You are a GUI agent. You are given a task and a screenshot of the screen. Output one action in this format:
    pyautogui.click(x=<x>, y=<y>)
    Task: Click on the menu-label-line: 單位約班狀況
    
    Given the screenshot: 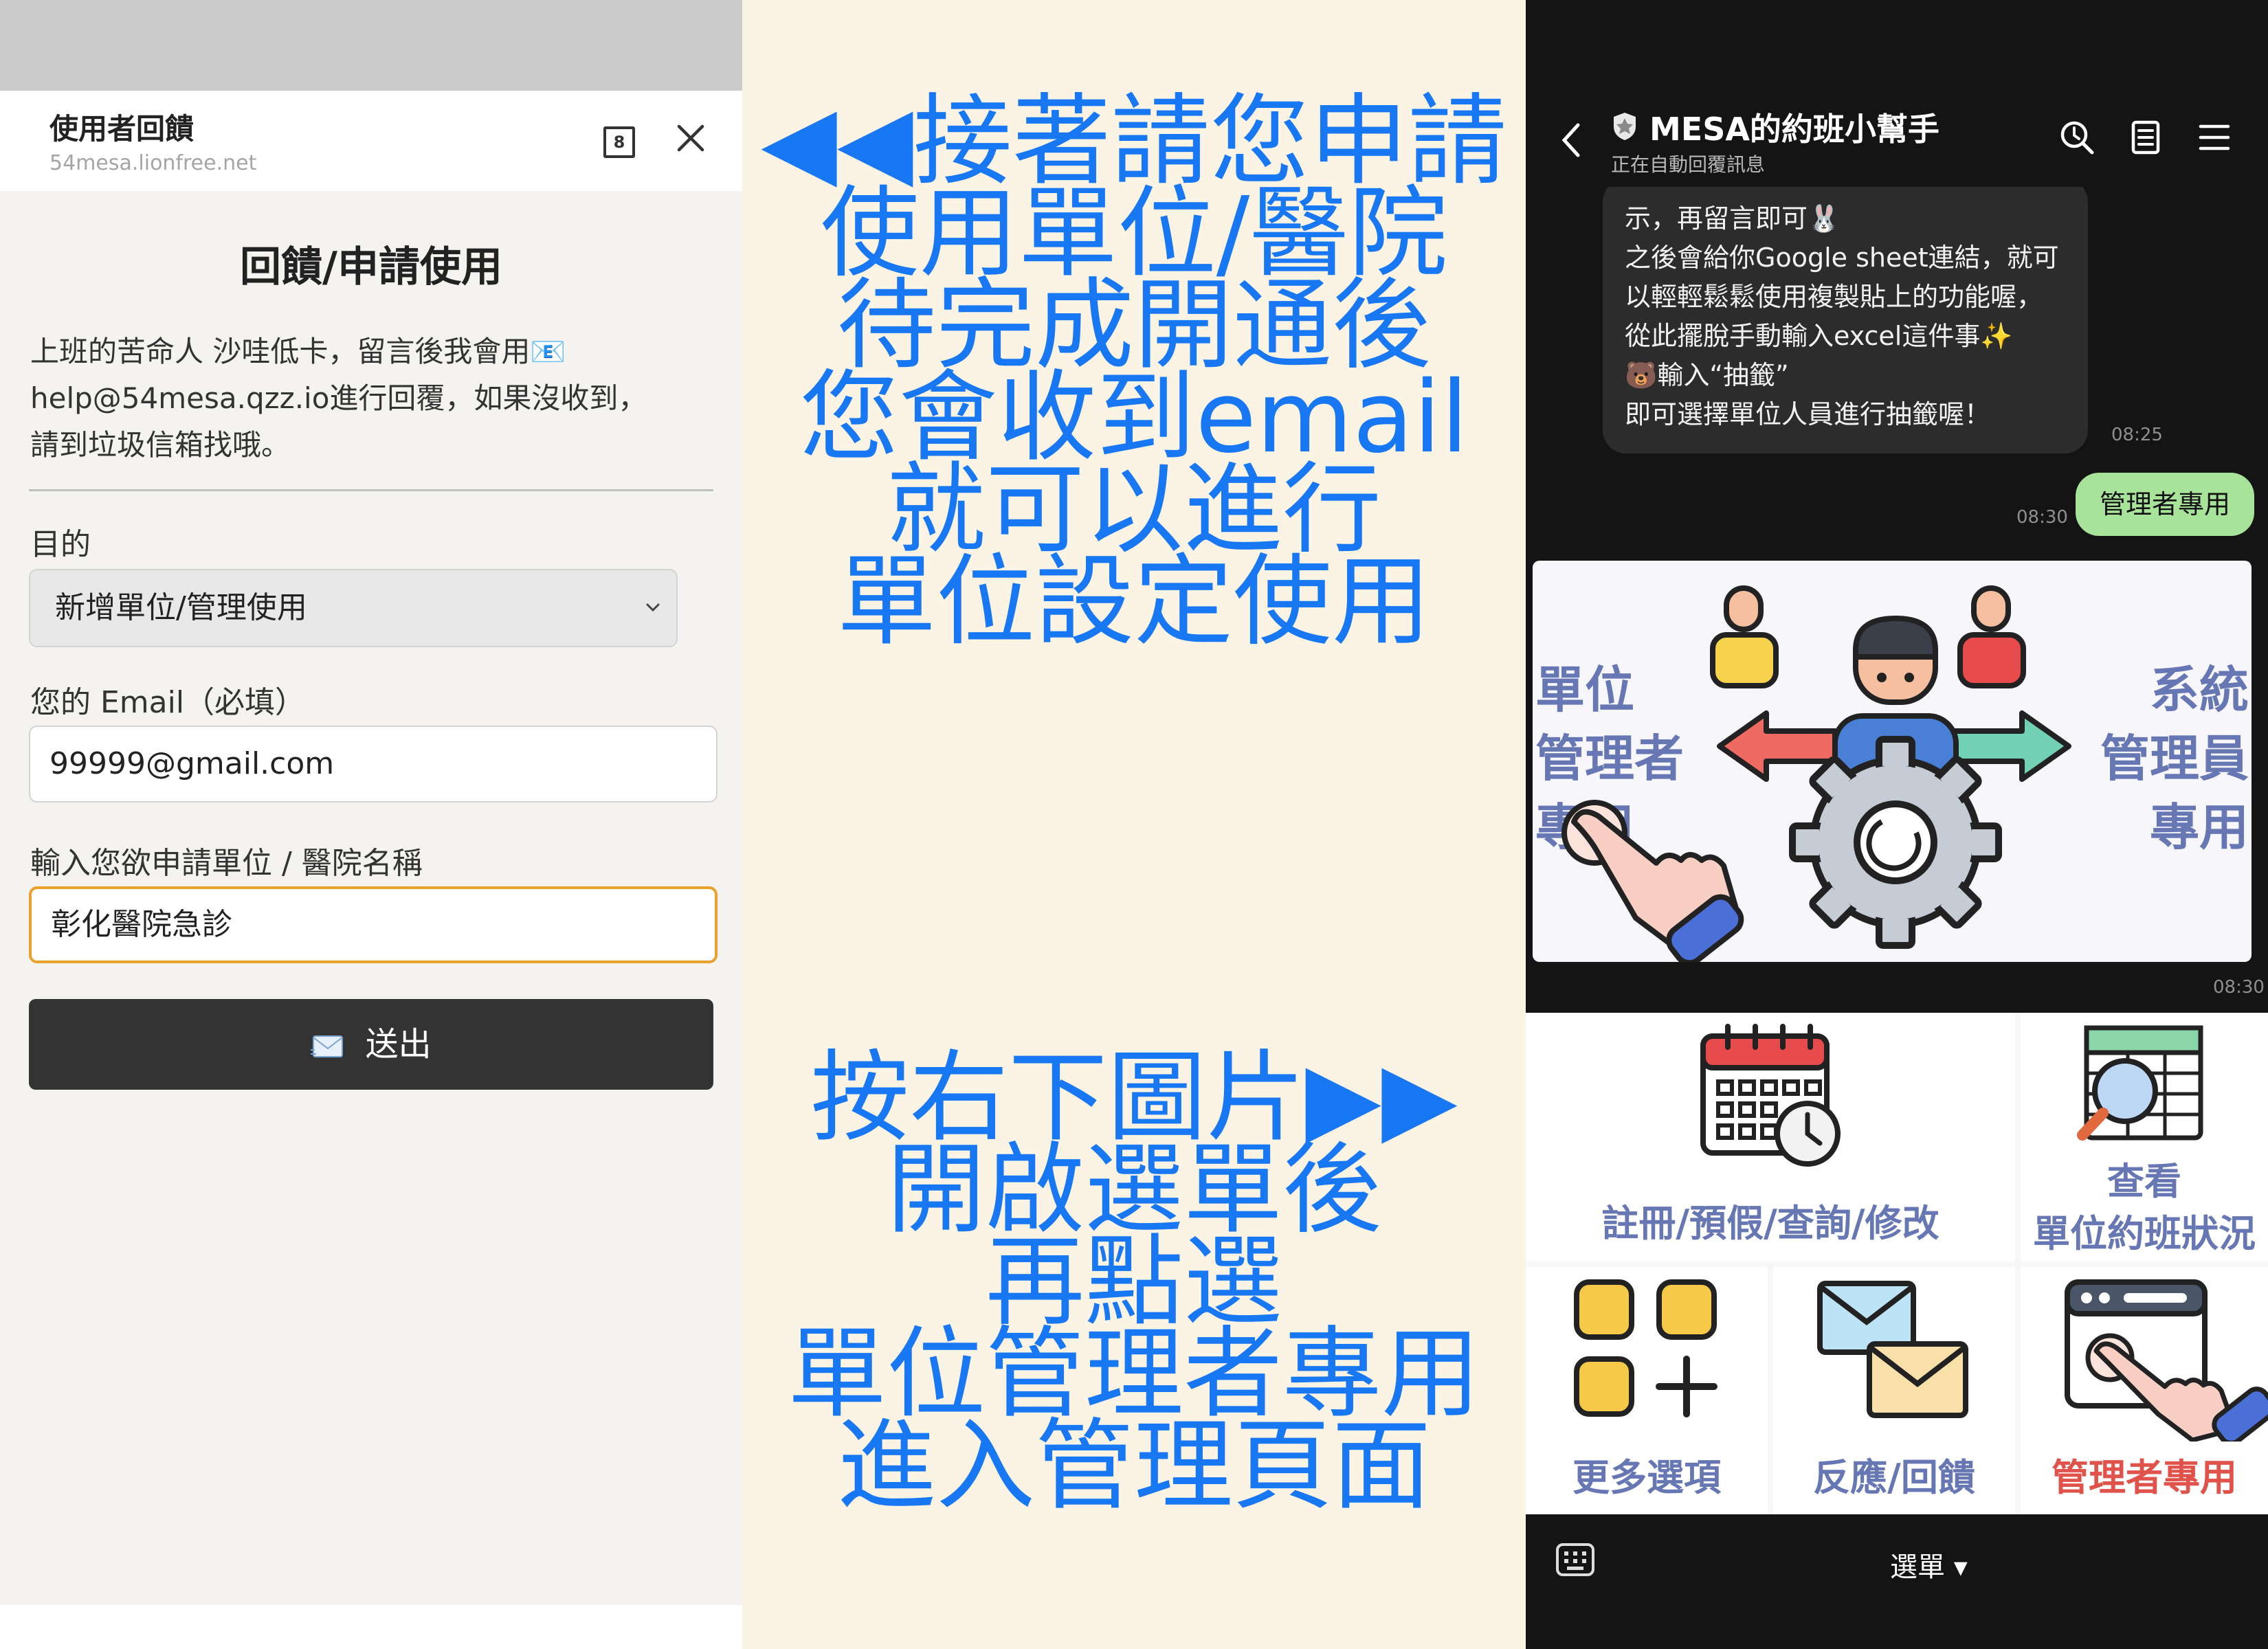 What is the action you would take?
    pyautogui.click(x=2144, y=1233)
    